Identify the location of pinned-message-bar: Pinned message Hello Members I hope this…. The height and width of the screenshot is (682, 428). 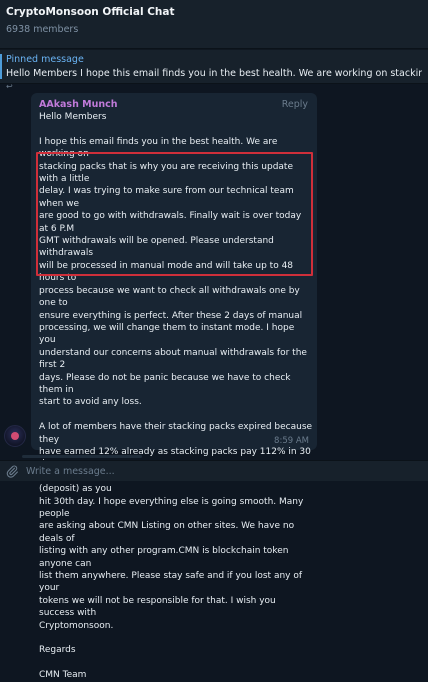
(214, 66).